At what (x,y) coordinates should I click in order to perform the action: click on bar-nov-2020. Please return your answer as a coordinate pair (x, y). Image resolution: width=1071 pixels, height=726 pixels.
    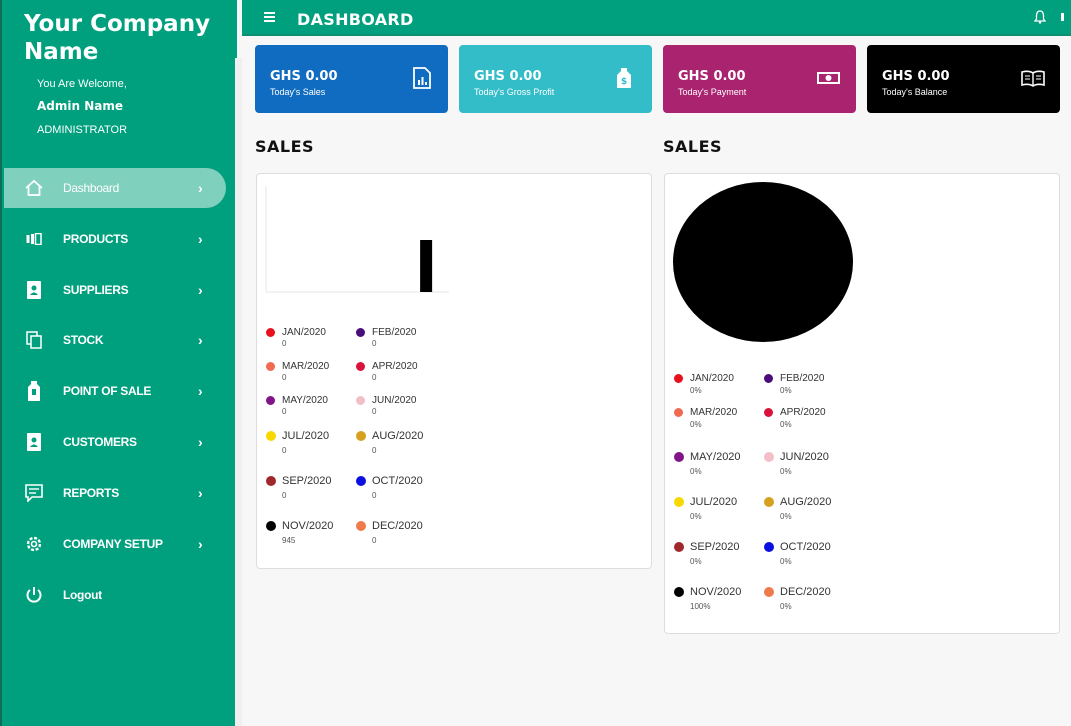
    Looking at the image, I should click on (426, 266).